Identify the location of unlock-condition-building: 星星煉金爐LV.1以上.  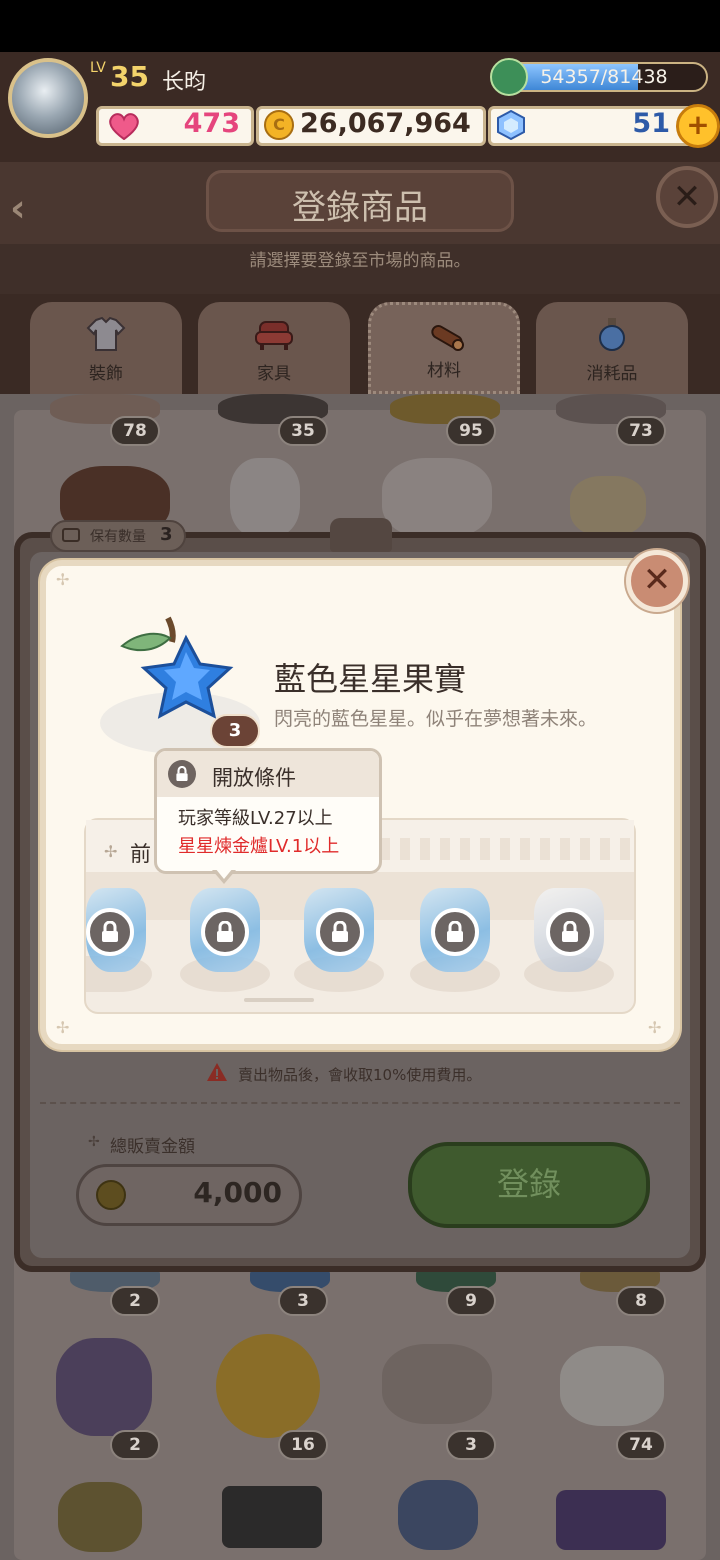
(259, 846).